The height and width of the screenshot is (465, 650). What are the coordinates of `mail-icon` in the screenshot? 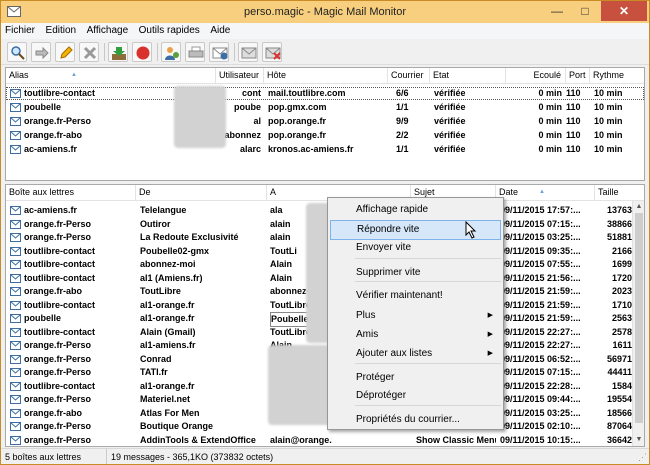 It's located at (248, 52).